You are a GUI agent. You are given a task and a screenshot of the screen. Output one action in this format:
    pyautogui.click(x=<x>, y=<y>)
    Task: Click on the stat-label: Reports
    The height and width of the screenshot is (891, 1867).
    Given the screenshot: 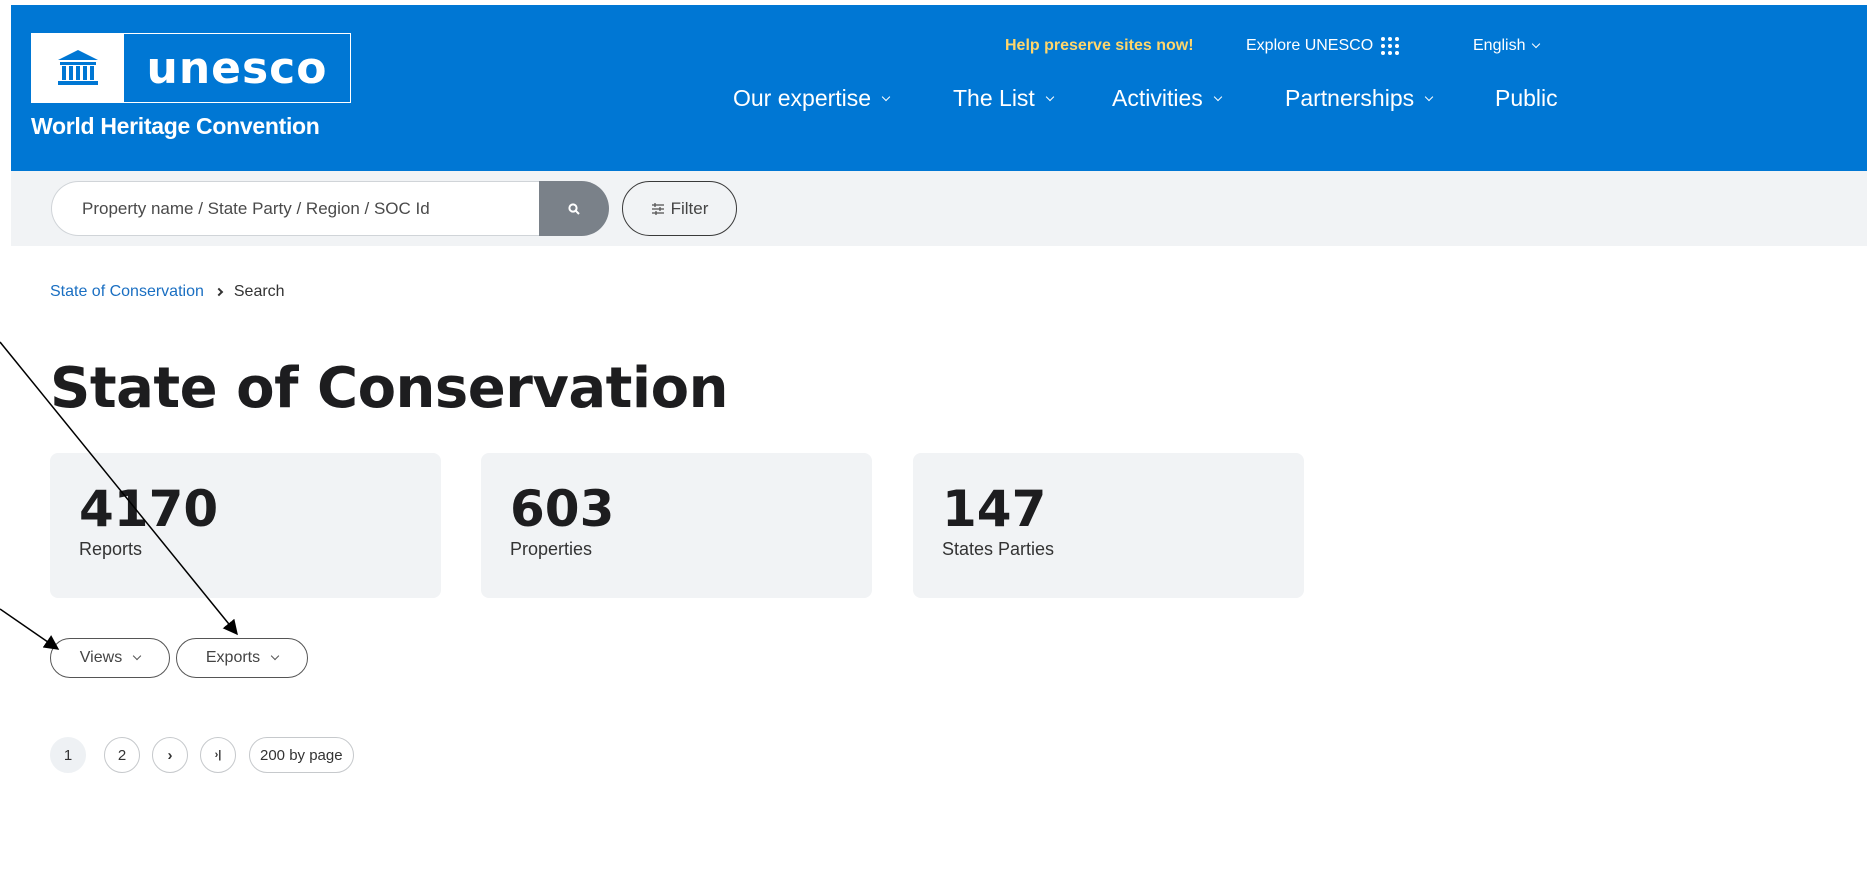 What is the action you would take?
    pyautogui.click(x=111, y=549)
    